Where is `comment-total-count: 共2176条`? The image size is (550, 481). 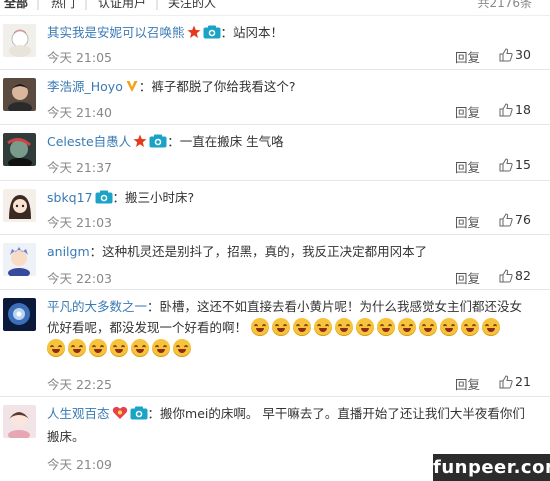
comment-total-count: 共2176条 is located at coordinates (504, 5).